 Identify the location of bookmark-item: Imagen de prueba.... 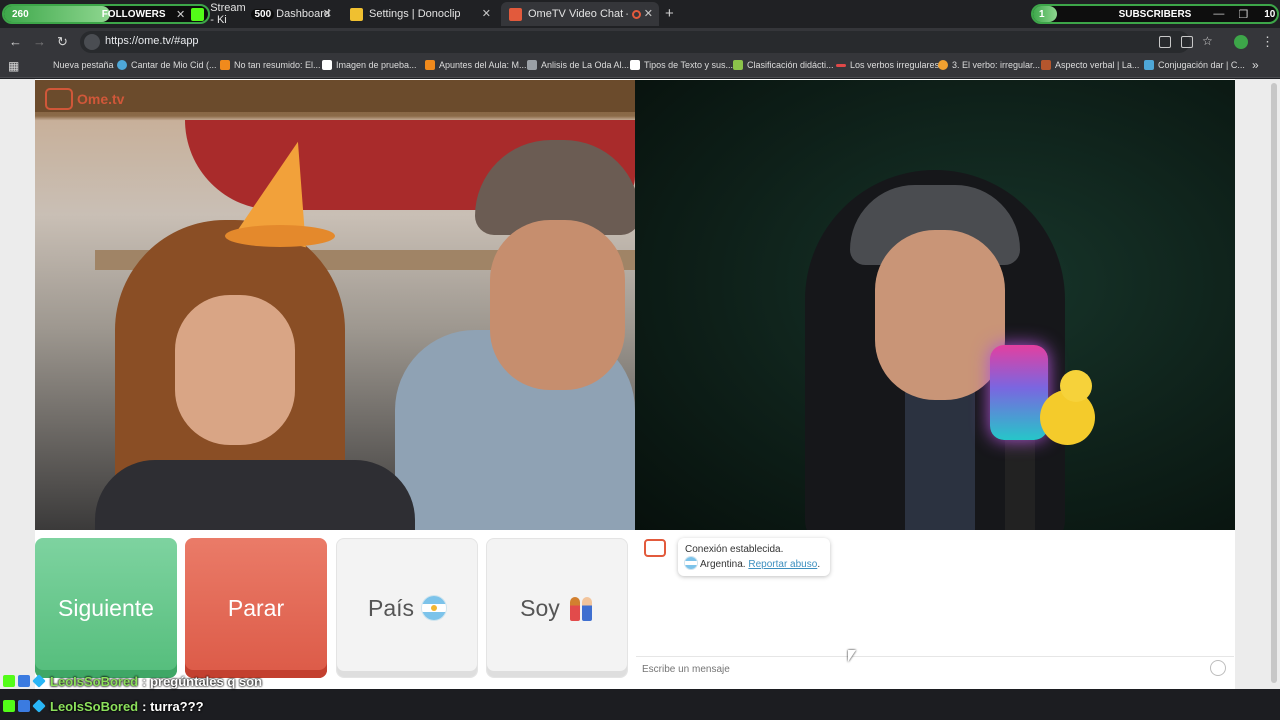
(369, 65).